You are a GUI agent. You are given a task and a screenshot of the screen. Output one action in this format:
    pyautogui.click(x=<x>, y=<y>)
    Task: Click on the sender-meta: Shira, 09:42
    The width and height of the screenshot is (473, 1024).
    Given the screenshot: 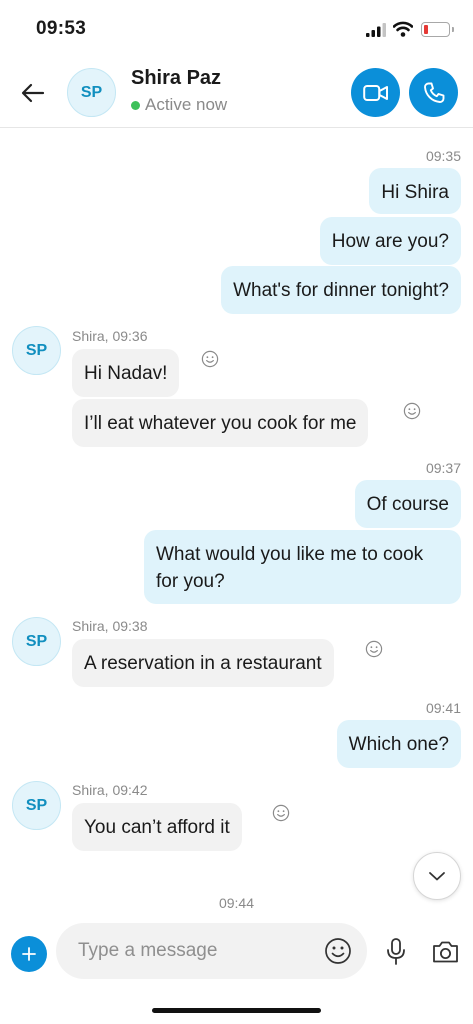 What is the action you would take?
    pyautogui.click(x=110, y=790)
    